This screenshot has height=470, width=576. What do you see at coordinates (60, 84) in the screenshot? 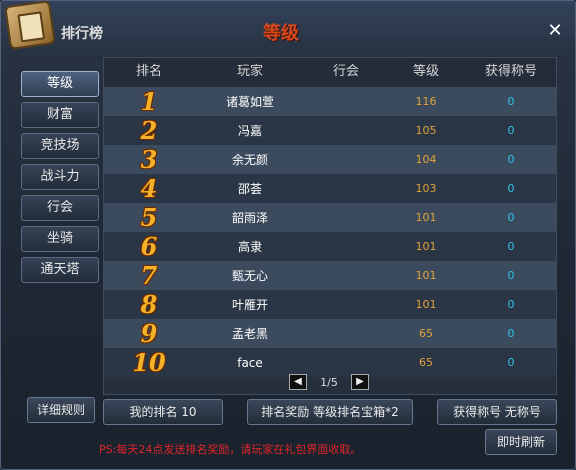
I see `tab-level: 等级` at bounding box center [60, 84].